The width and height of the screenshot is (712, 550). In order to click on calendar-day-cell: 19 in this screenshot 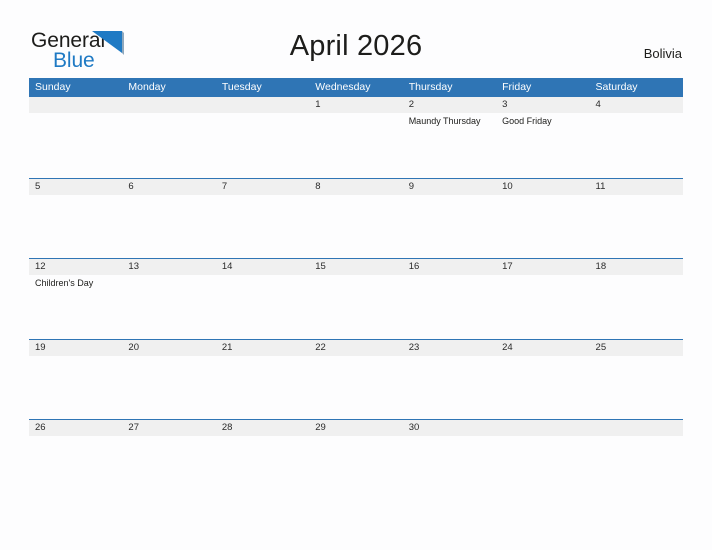, I will do `click(76, 379)`.